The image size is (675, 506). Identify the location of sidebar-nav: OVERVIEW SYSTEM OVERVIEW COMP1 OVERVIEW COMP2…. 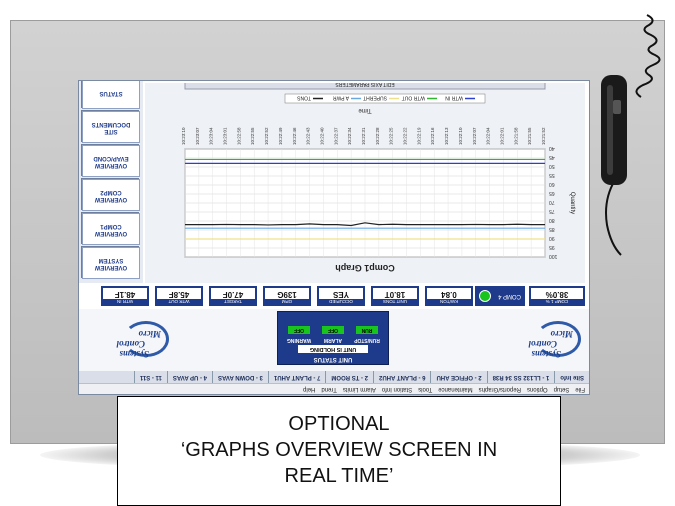
(111, 182).